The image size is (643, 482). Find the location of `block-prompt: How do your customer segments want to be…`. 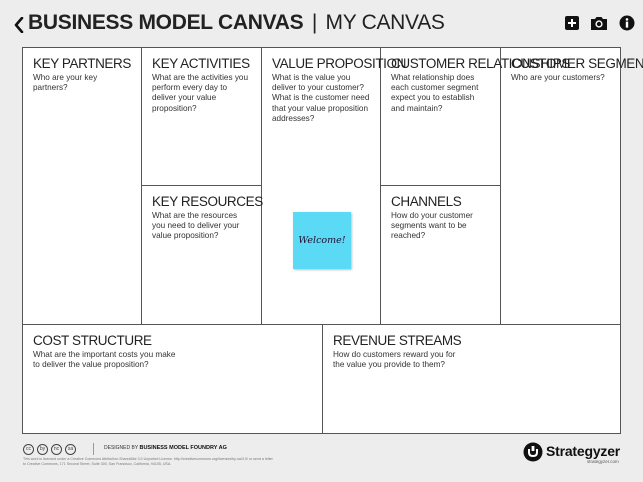

block-prompt: How do your customer segments want to be… is located at coordinates (432, 226).